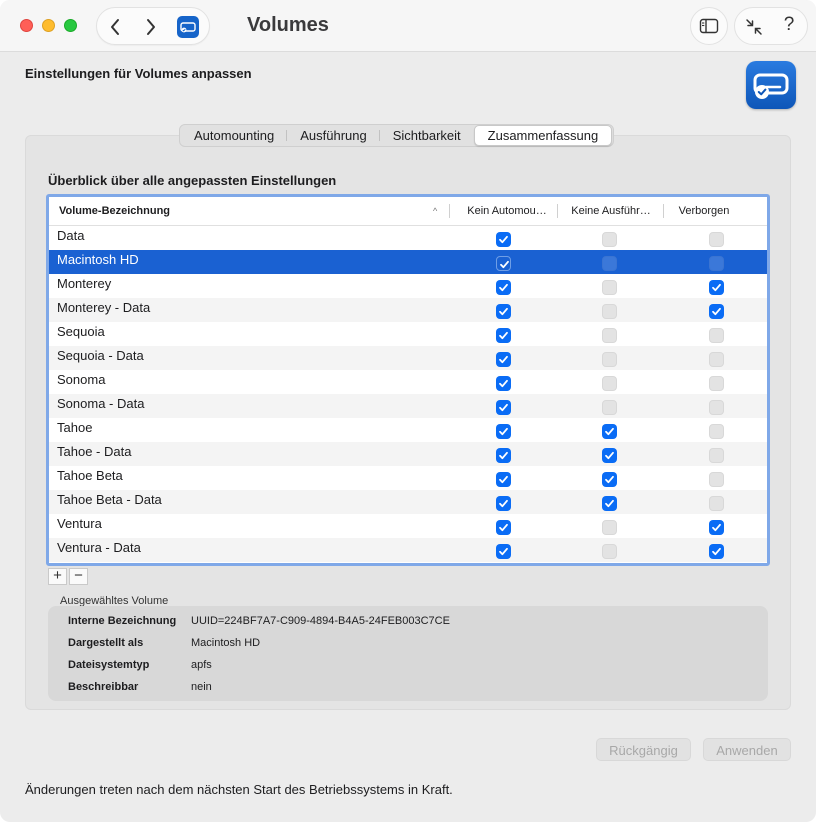  I want to click on sidebar-toggle-button, so click(709, 26).